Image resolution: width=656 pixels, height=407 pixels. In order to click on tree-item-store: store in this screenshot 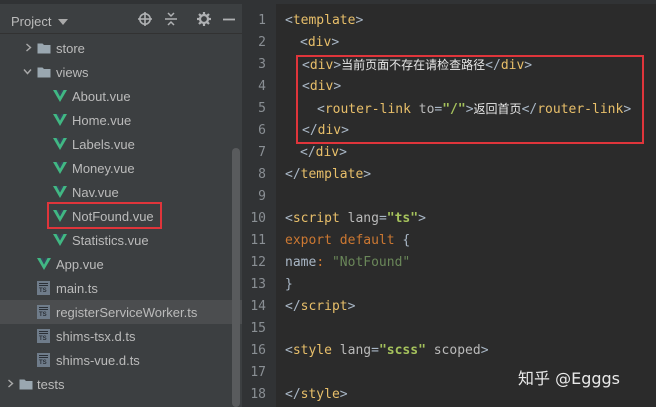, I will do `click(121, 48)`.